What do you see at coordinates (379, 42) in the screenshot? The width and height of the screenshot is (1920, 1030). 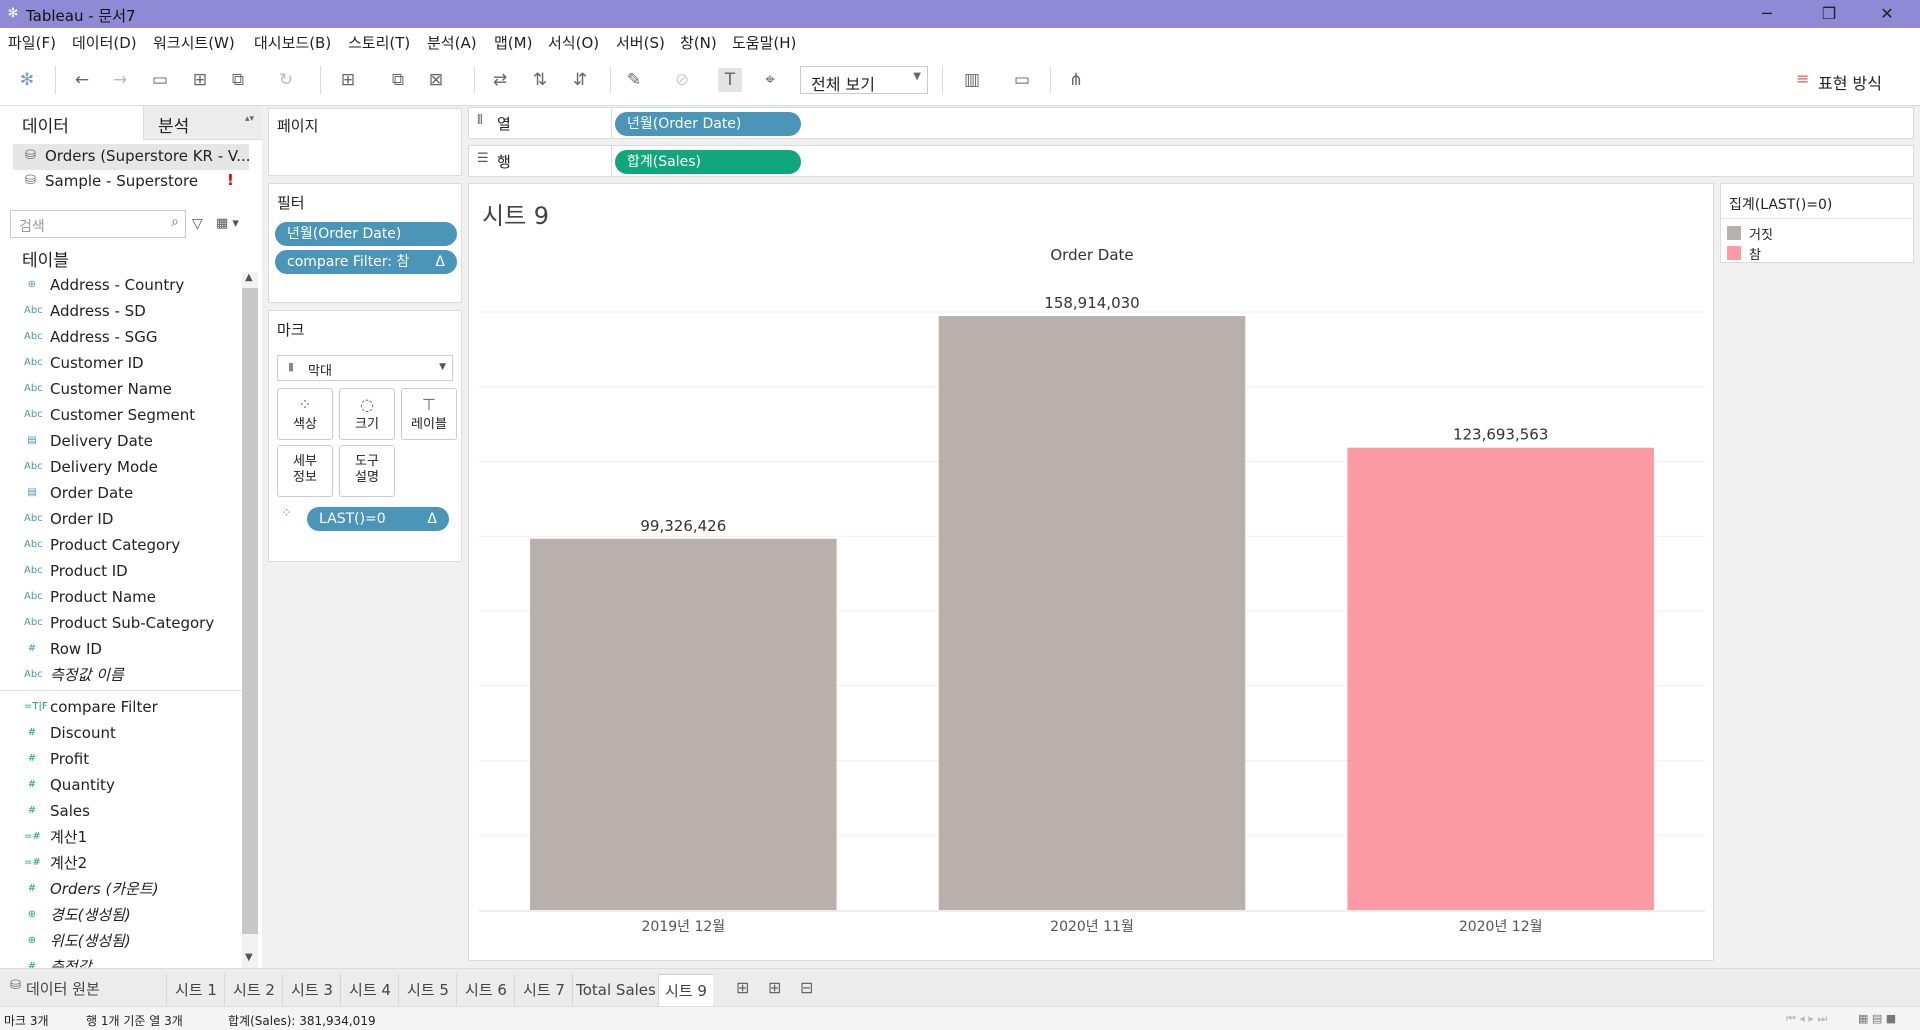 I see `menu-story: 스토리(T)` at bounding box center [379, 42].